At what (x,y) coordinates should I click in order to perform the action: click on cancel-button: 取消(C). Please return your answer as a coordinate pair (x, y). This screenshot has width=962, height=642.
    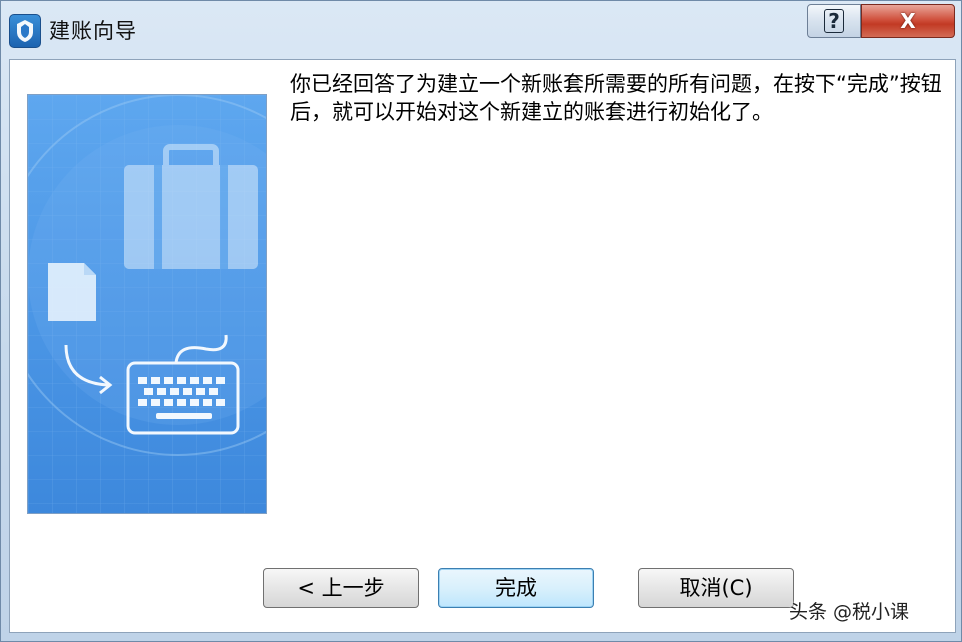
    Looking at the image, I should click on (716, 588).